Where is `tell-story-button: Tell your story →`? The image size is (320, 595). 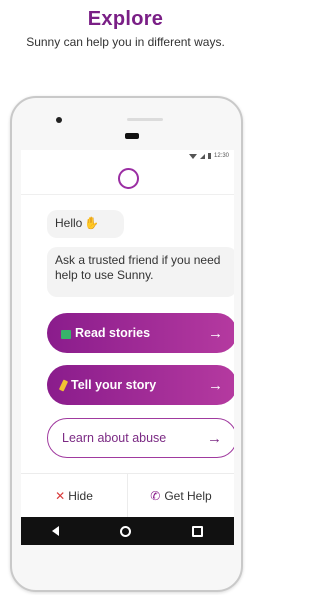
tell-story-button: Tell your story → is located at coordinates (140, 385).